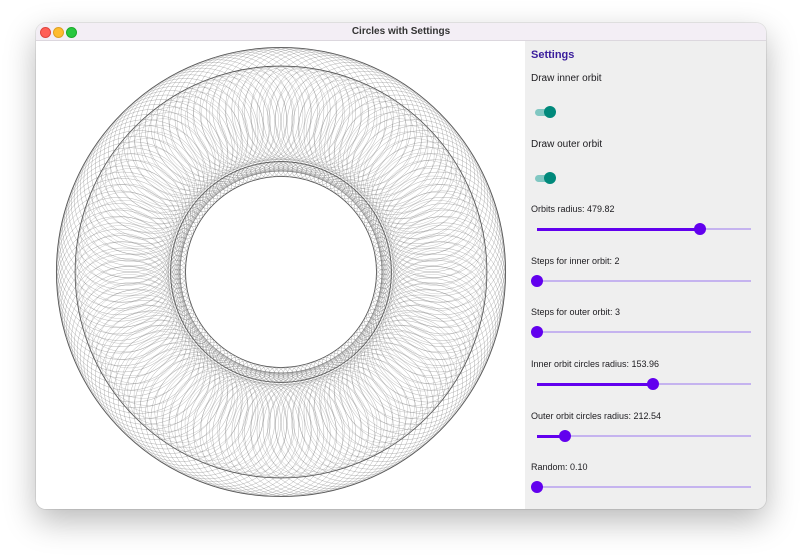 The height and width of the screenshot is (556, 800). Describe the element at coordinates (559, 467) in the screenshot. I see `random-label: Random: 0.10` at that location.